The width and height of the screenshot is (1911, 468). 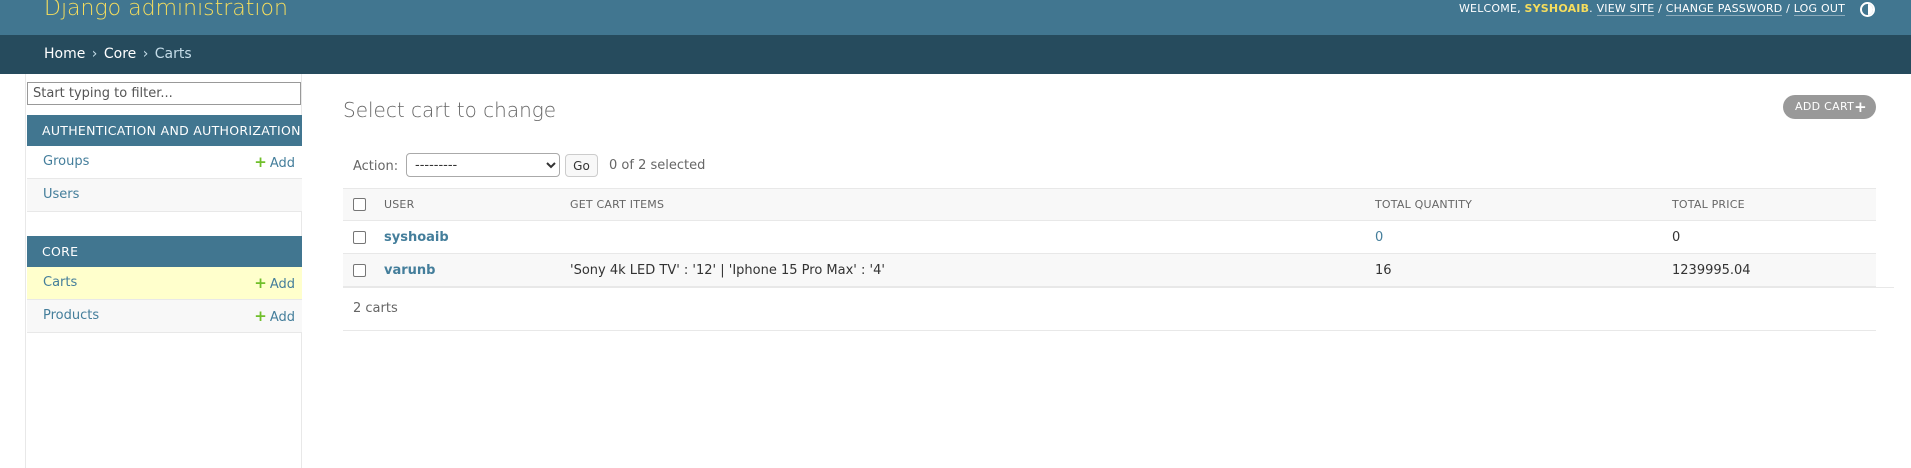 What do you see at coordinates (483, 165) in the screenshot?
I see `action-select: ---------` at bounding box center [483, 165].